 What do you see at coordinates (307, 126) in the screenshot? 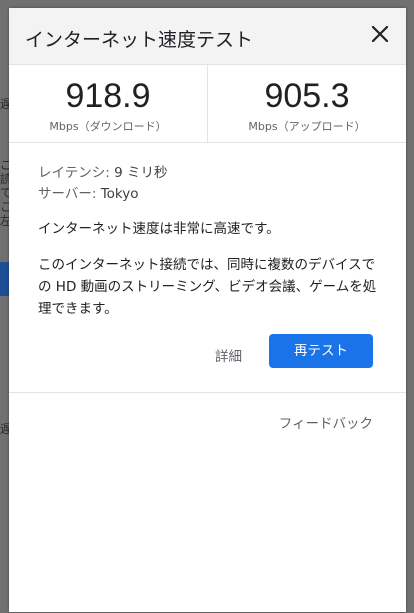
I see `upload-speed-unit: Mbps（アップロード）` at bounding box center [307, 126].